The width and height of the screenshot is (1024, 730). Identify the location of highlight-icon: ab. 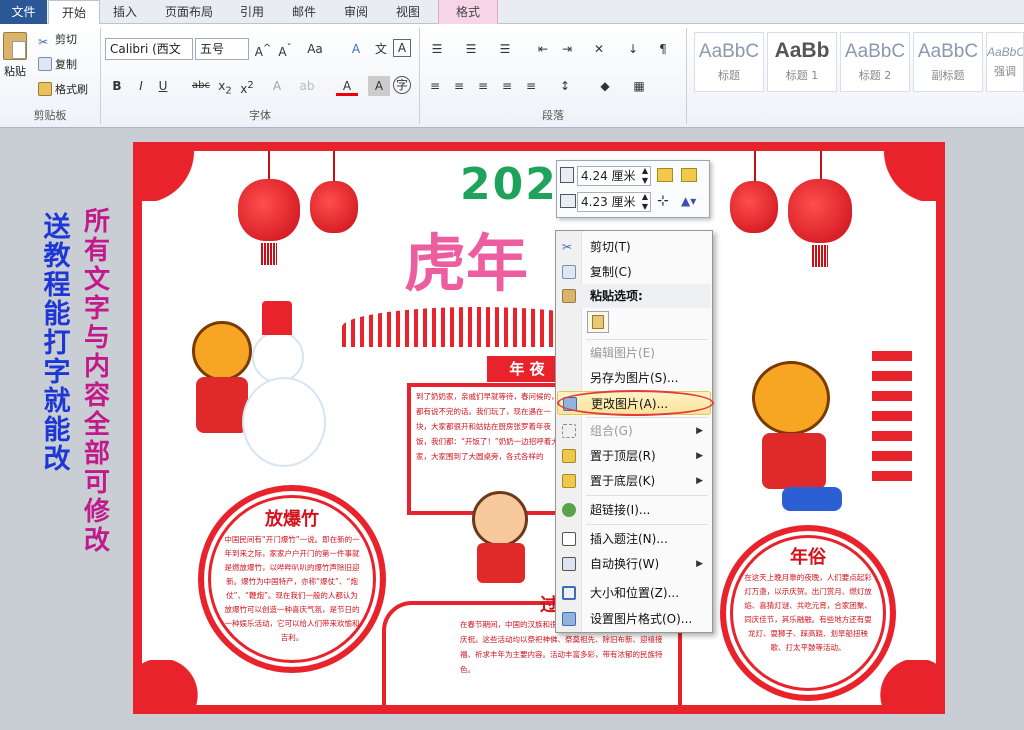
(307, 86).